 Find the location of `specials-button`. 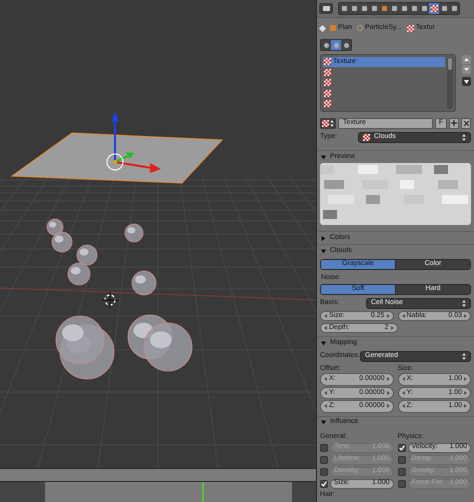

specials-button is located at coordinates (466, 81).